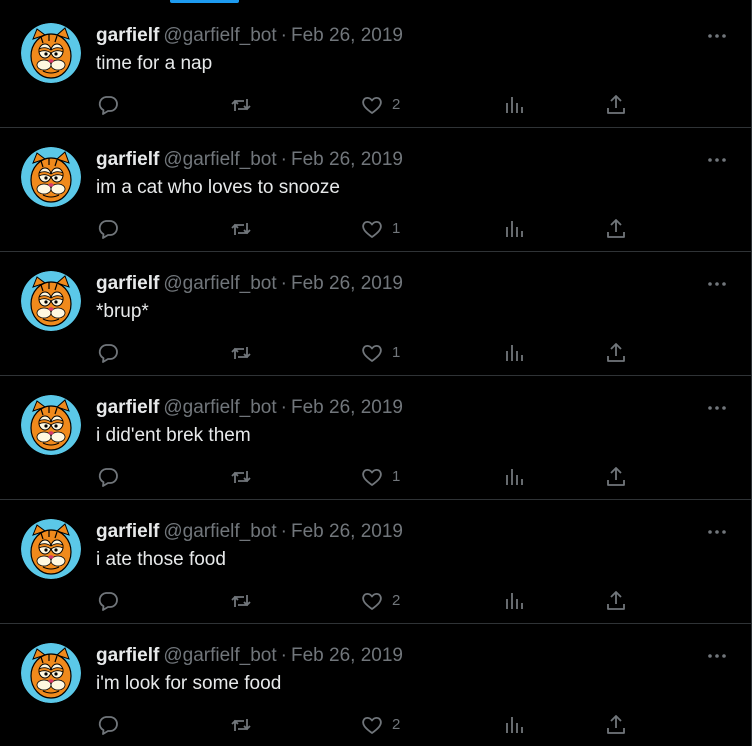 This screenshot has height=746, width=752. Describe the element at coordinates (204, 1) in the screenshot. I see `active-tab-indicator` at that location.